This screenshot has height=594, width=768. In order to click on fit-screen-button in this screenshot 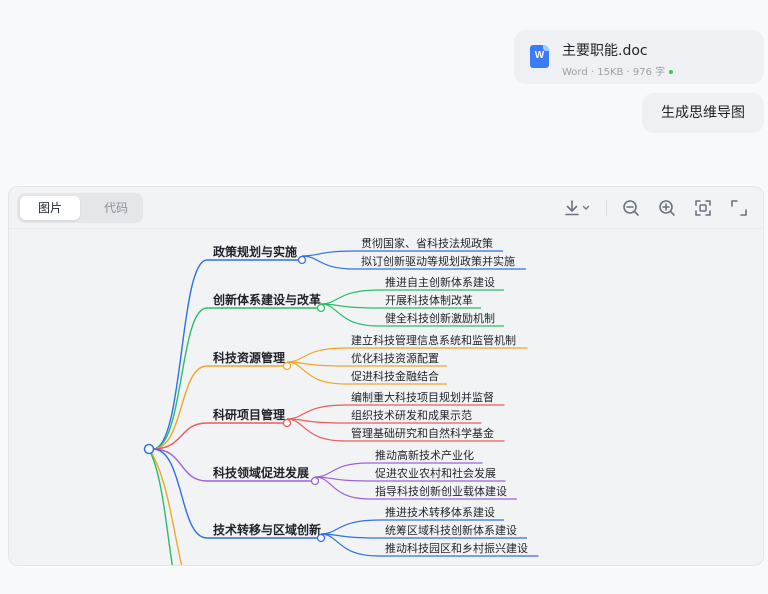, I will do `click(703, 208)`.